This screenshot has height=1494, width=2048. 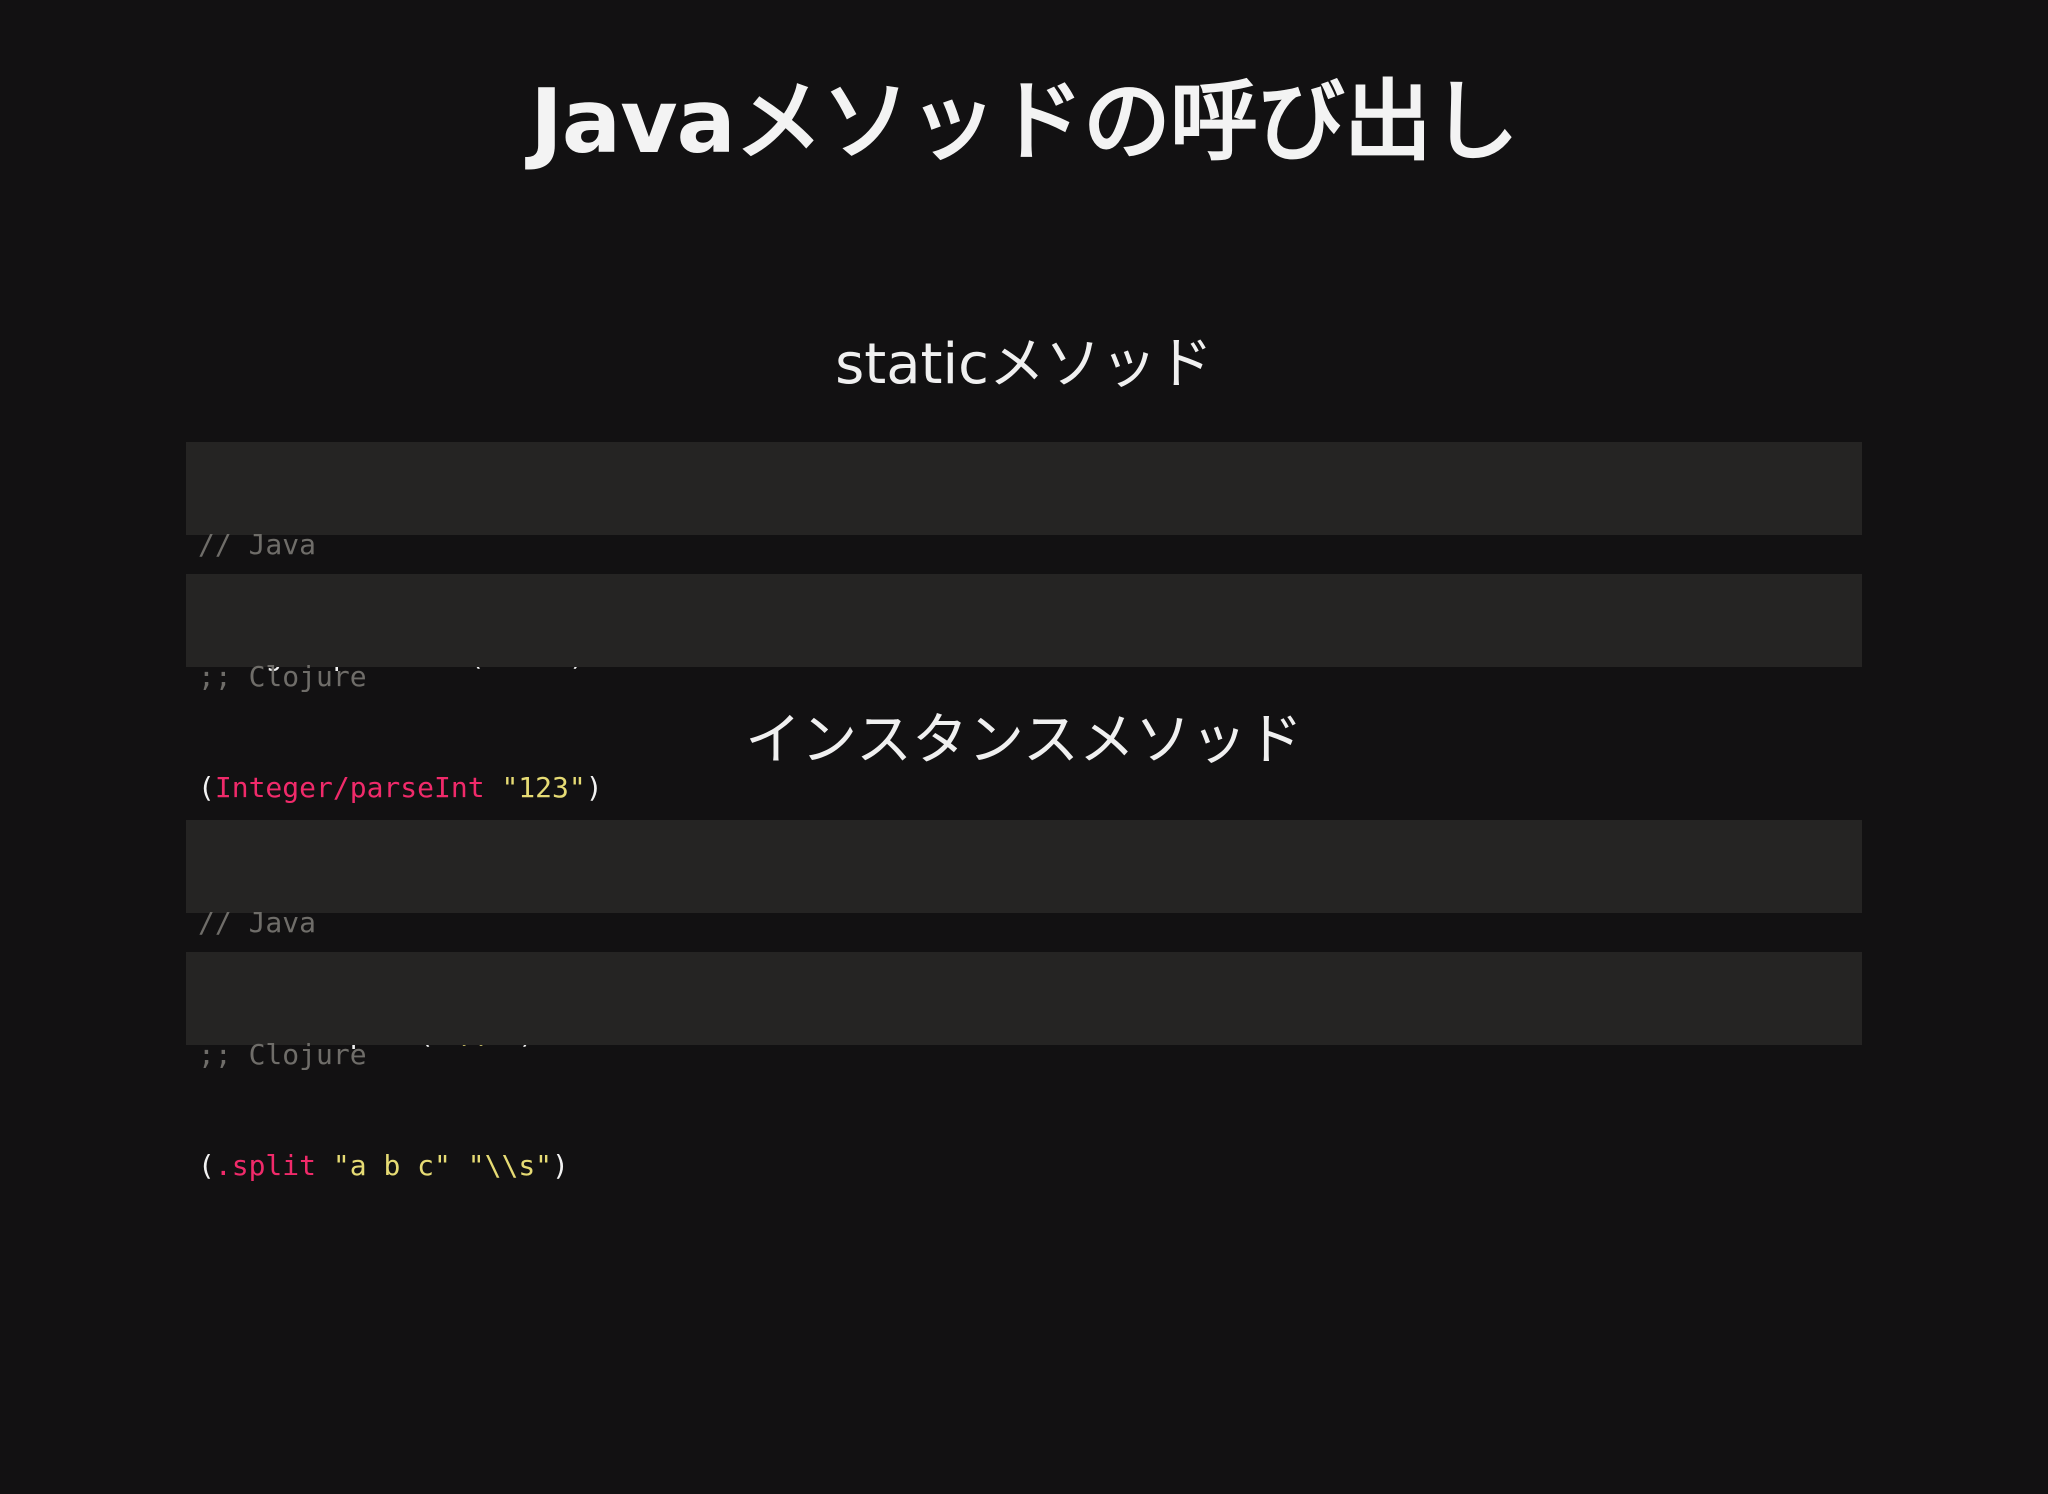 I want to click on code-token: ), so click(x=560, y=1165).